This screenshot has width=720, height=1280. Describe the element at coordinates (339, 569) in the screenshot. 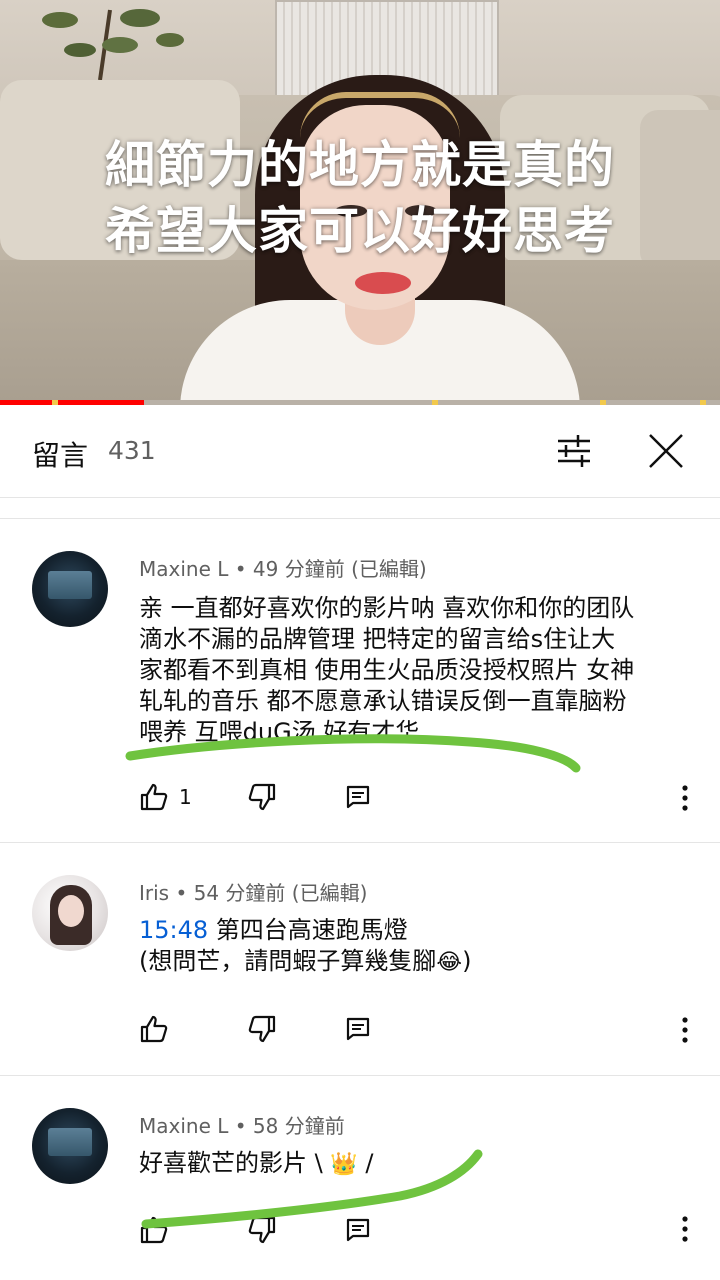

I see `comment-time: 49 分鐘前 (已編輯)` at that location.